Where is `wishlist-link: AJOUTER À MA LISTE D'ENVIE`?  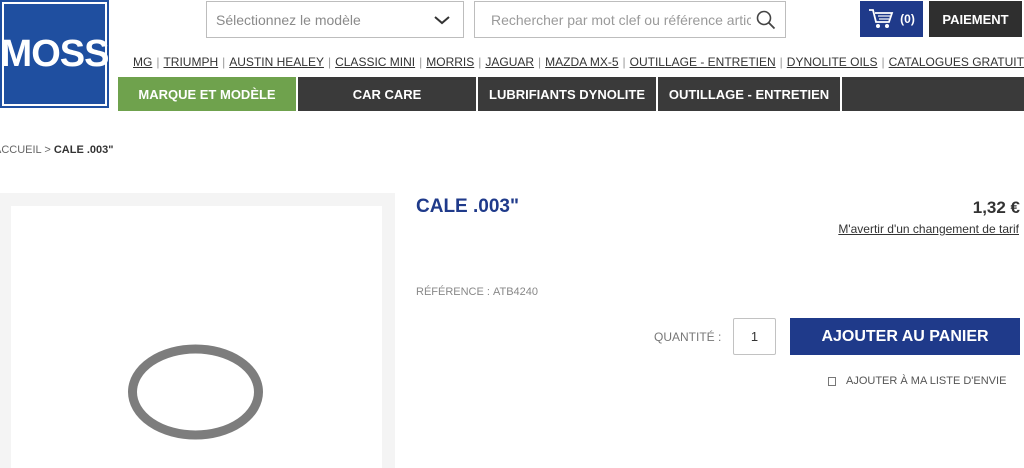
wishlist-link: AJOUTER À MA LISTE D'ENVIE is located at coordinates (917, 381).